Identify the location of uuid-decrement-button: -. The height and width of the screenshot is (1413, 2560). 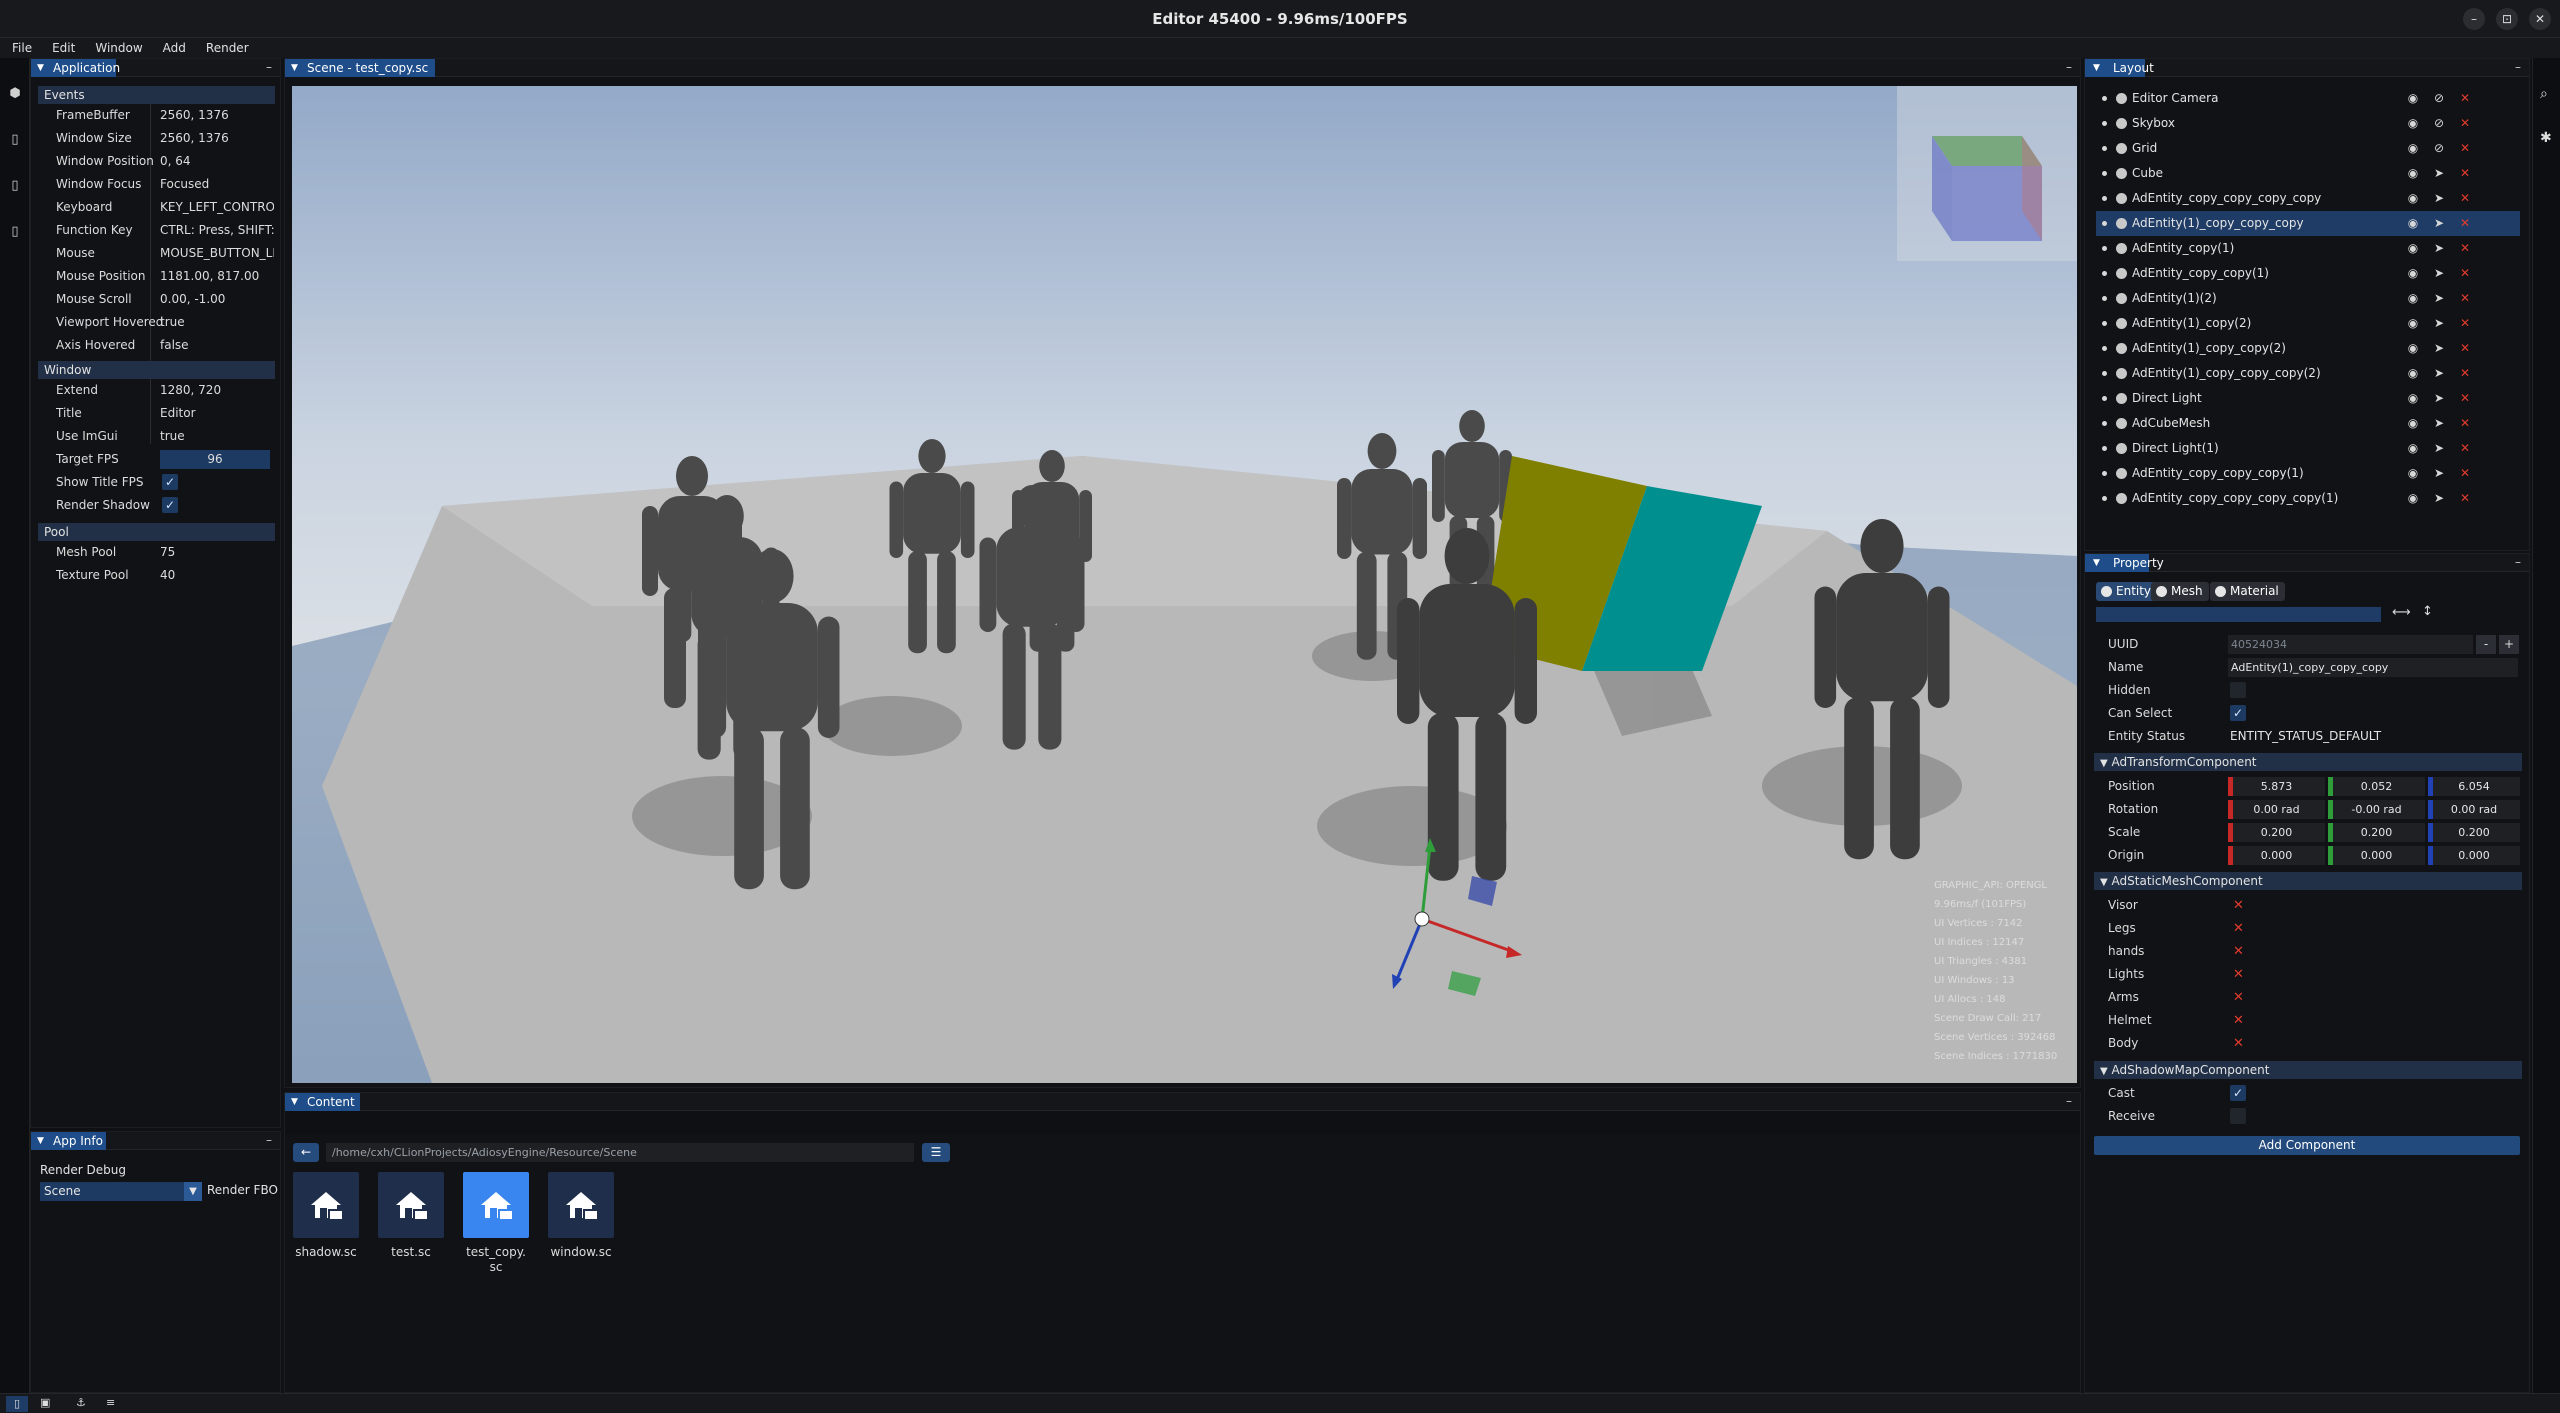
(2486, 644).